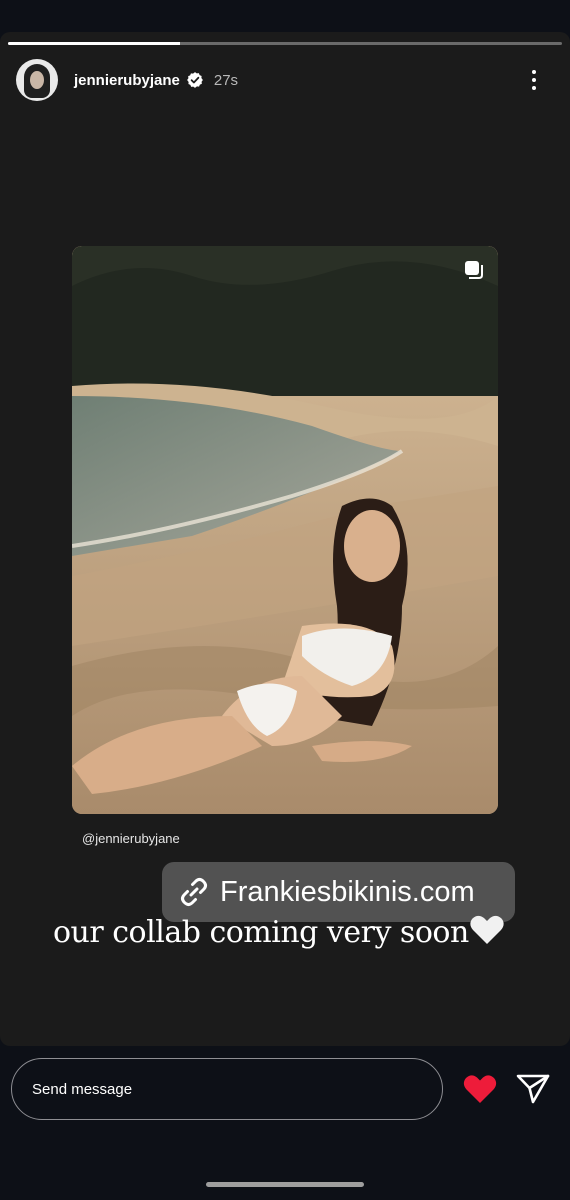 This screenshot has width=570, height=1200. Describe the element at coordinates (347, 891) in the screenshot. I see `link-sticker-text: Frankiesbikinis.com` at that location.